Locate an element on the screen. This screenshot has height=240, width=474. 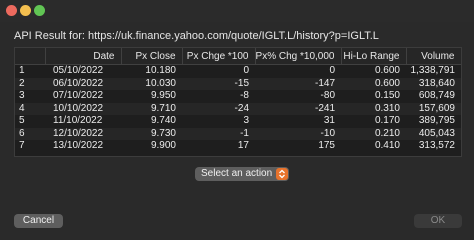
table-row: 5 11/10/2022 9.740 3 31 0.170 389,795 is located at coordinates (238, 121).